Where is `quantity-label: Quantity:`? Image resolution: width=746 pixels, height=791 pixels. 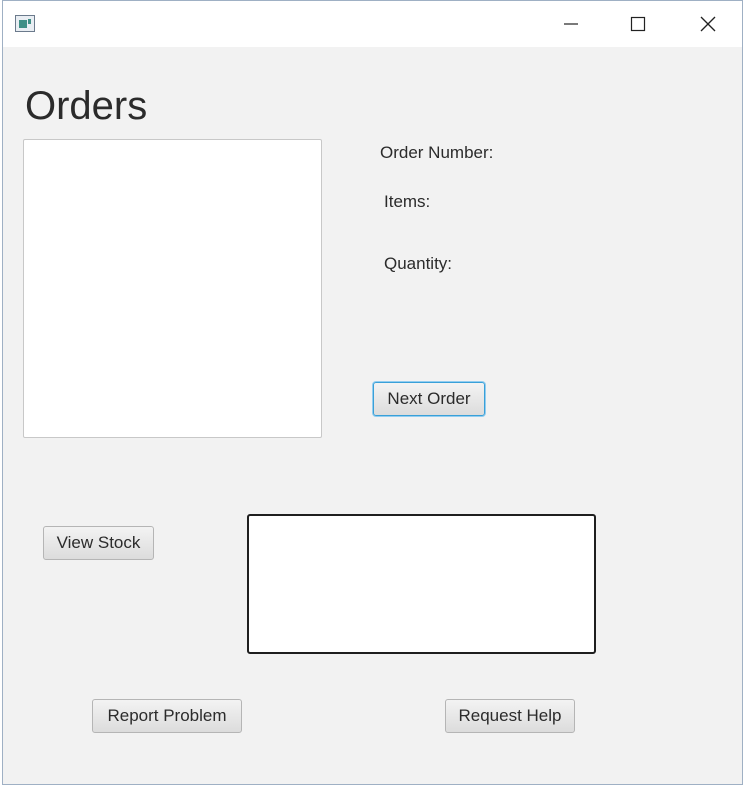 quantity-label: Quantity: is located at coordinates (418, 263).